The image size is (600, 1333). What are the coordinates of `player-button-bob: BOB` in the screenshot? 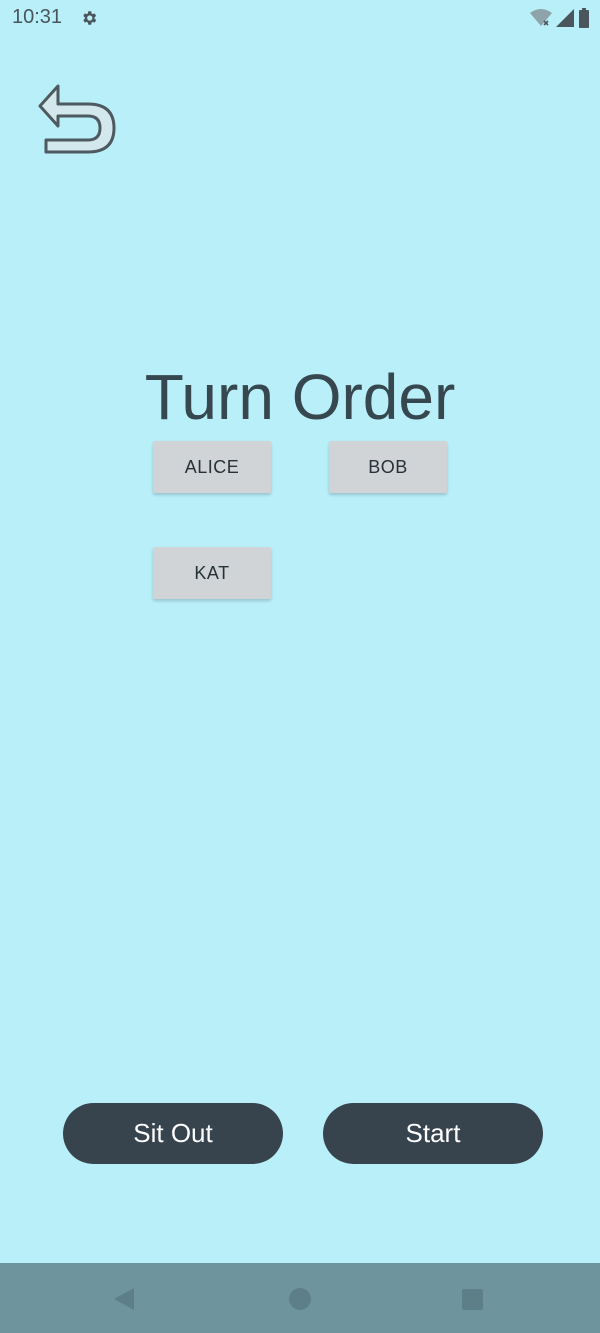 It's located at (388, 467).